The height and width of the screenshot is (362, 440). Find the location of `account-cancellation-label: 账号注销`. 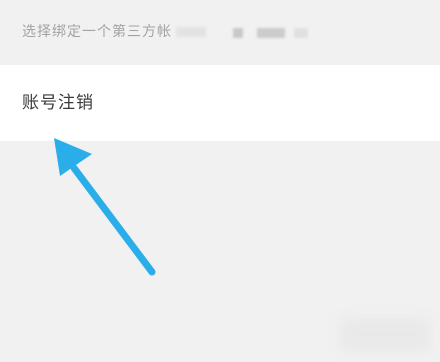

account-cancellation-label: 账号注销 is located at coordinates (58, 103).